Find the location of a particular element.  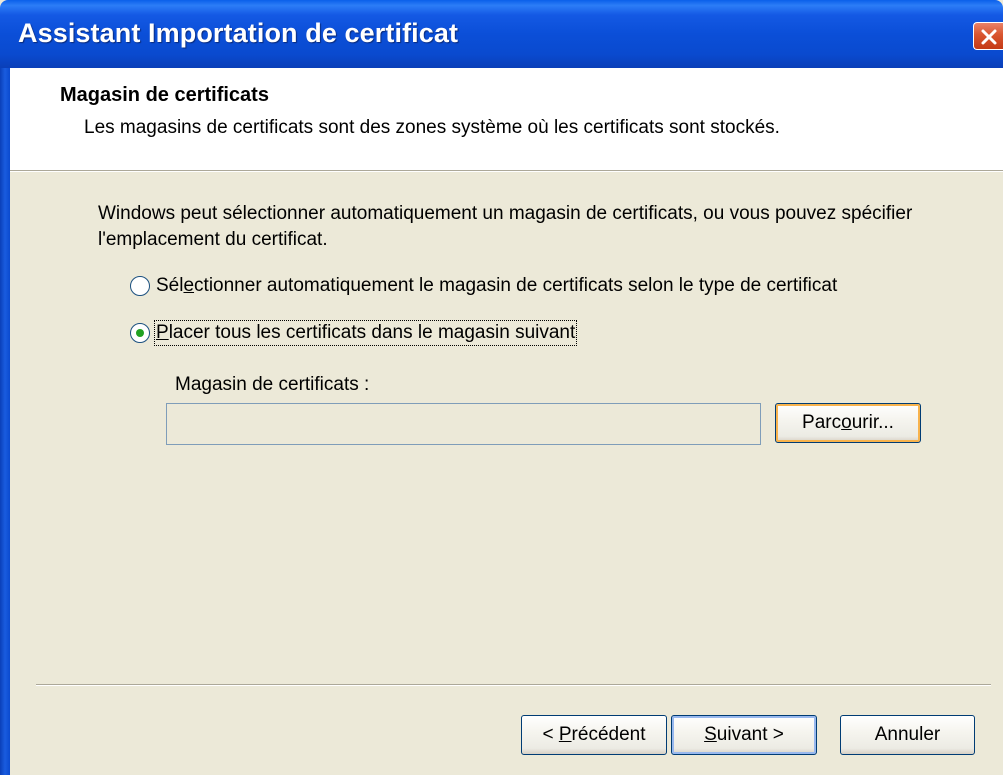

next-button: Suivant > is located at coordinates (744, 735).